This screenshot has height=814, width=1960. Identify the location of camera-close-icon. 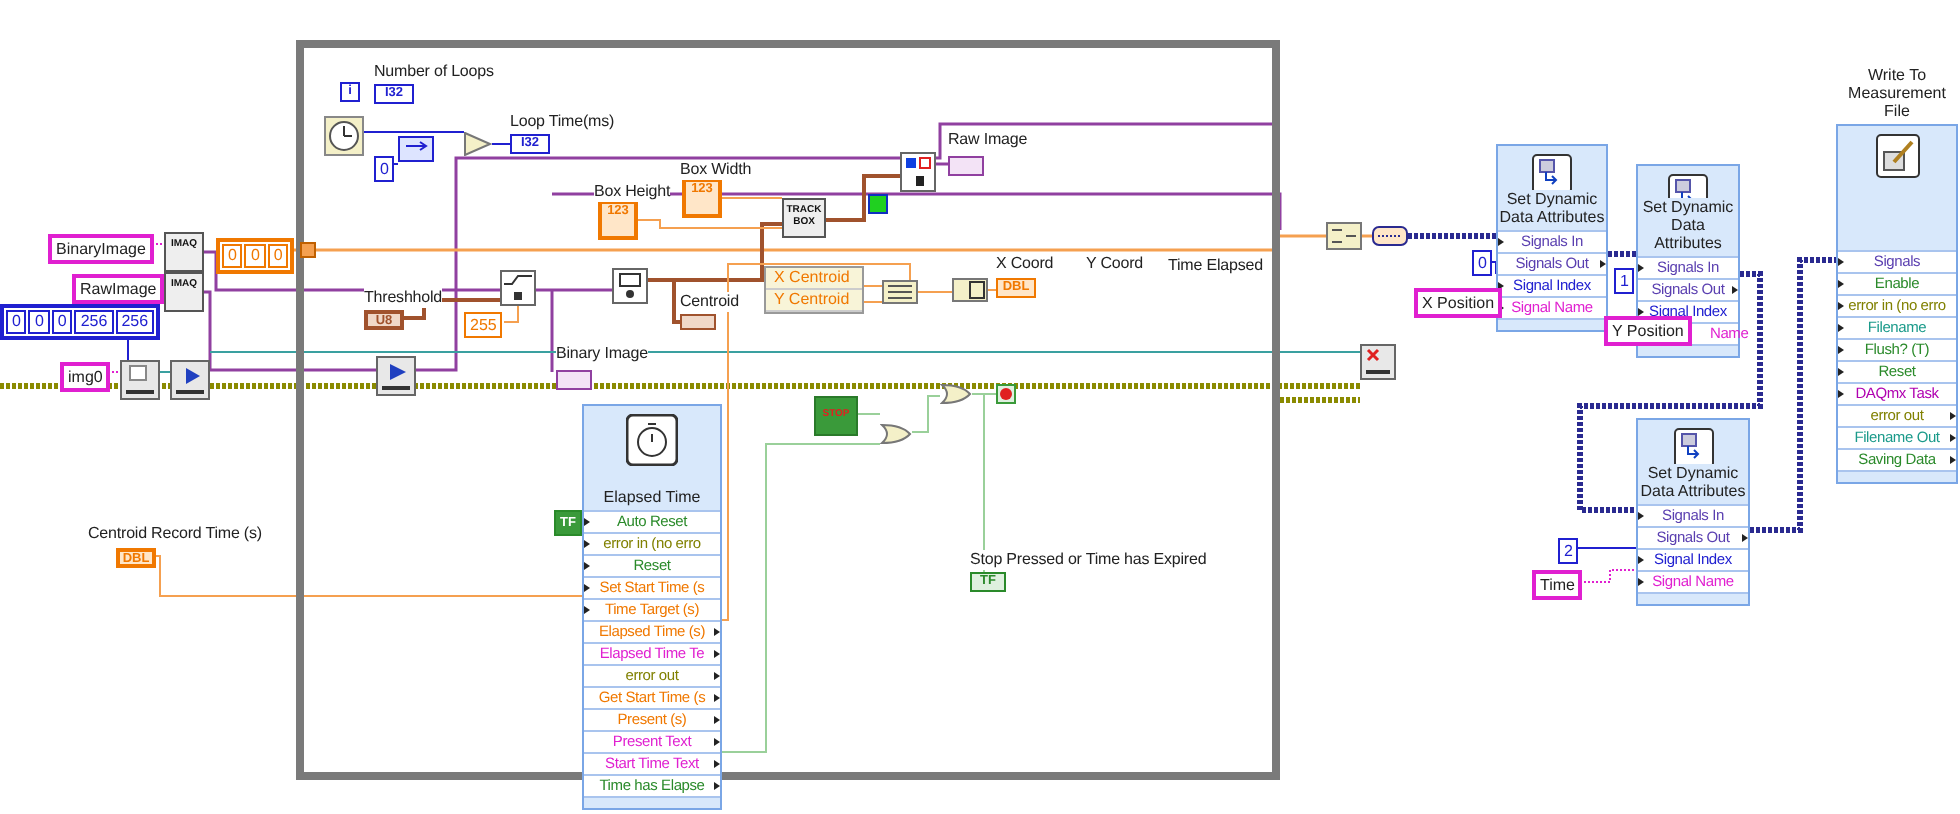
(1378, 362).